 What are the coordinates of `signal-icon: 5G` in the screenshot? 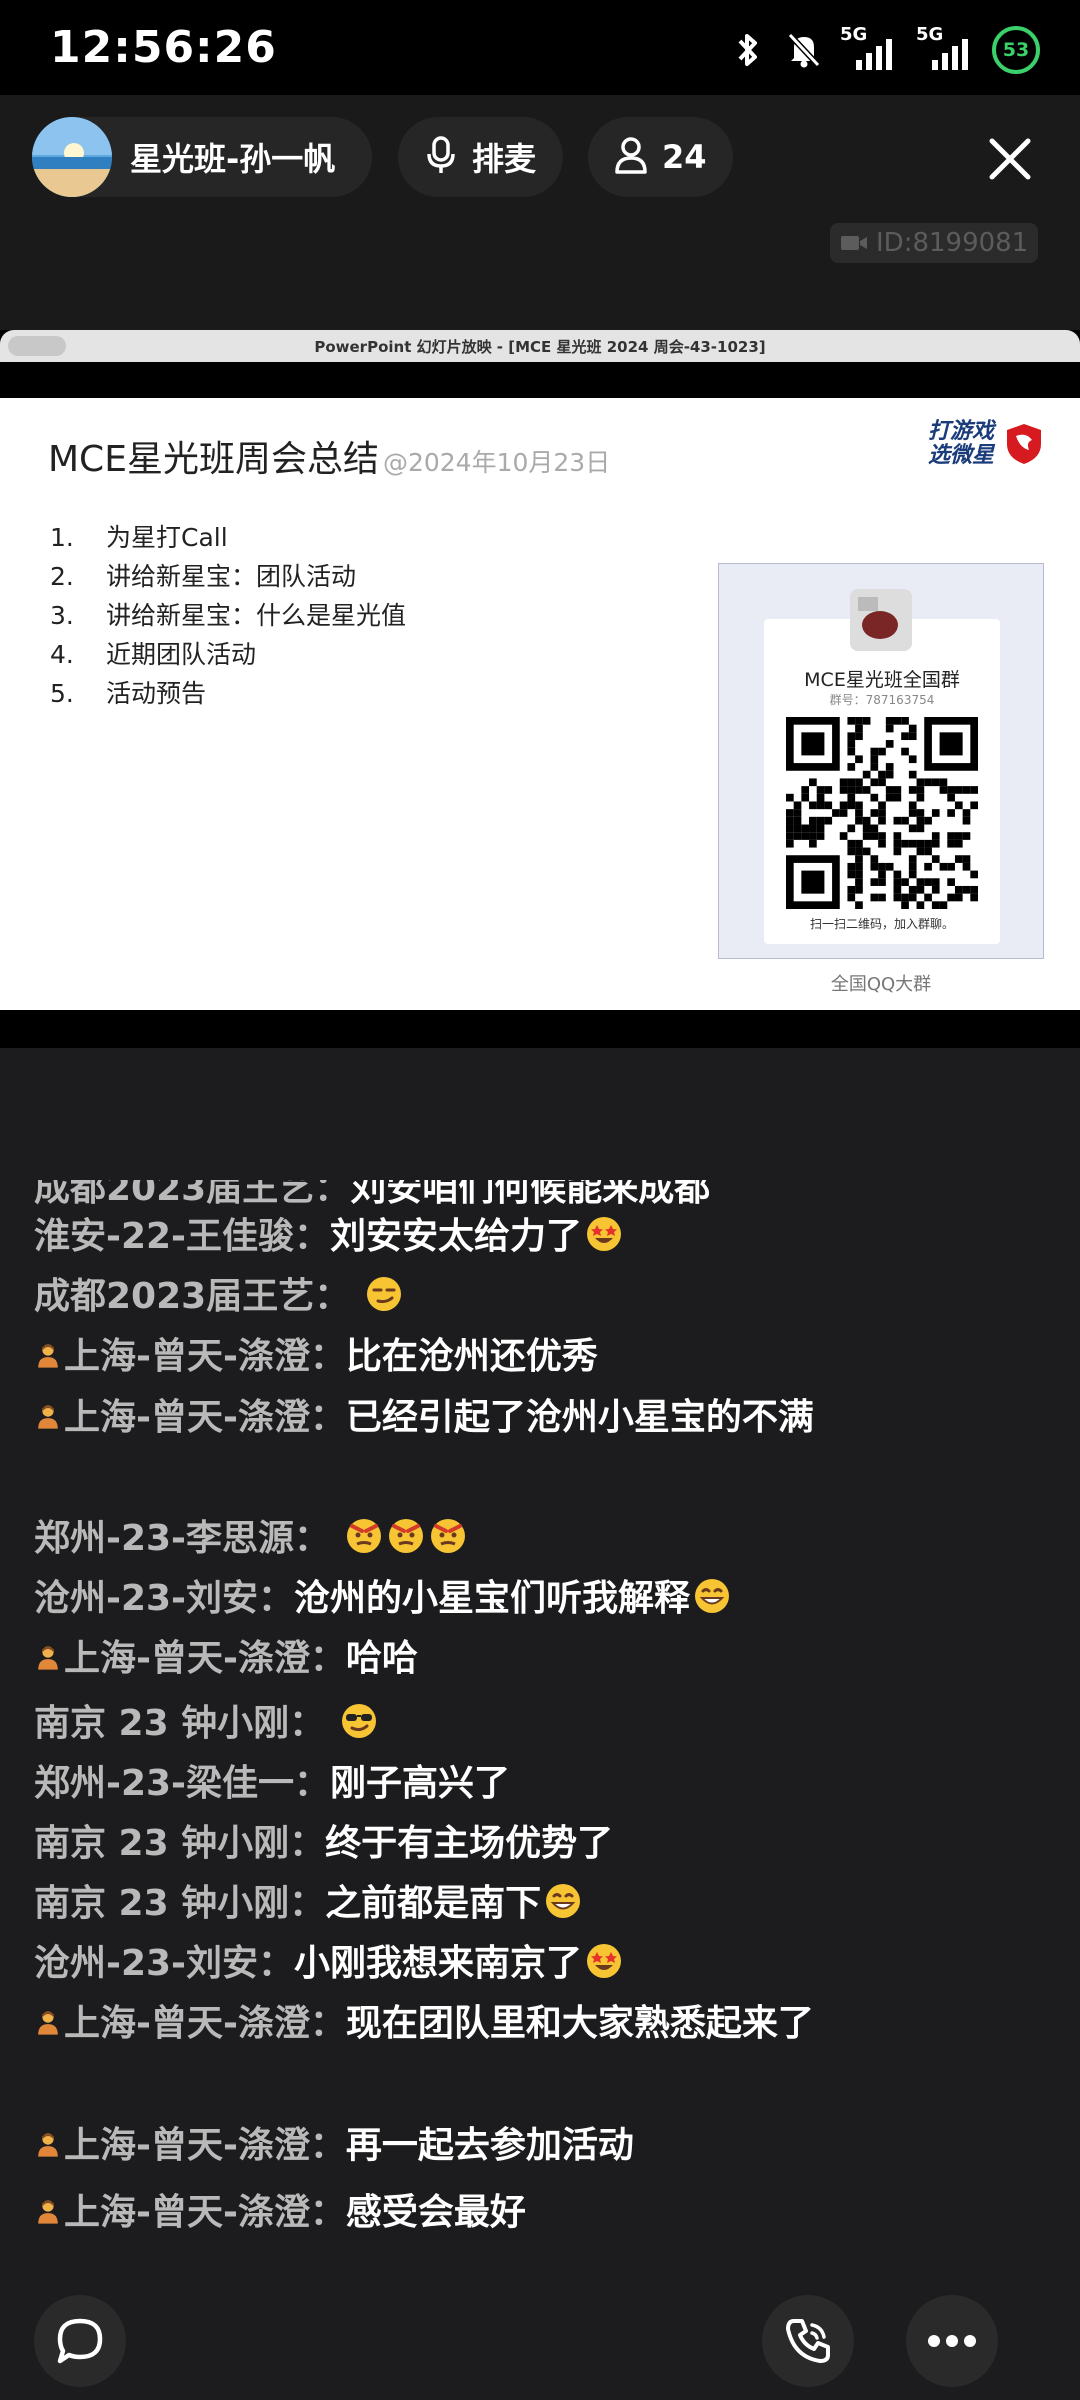 It's located at (946, 47).